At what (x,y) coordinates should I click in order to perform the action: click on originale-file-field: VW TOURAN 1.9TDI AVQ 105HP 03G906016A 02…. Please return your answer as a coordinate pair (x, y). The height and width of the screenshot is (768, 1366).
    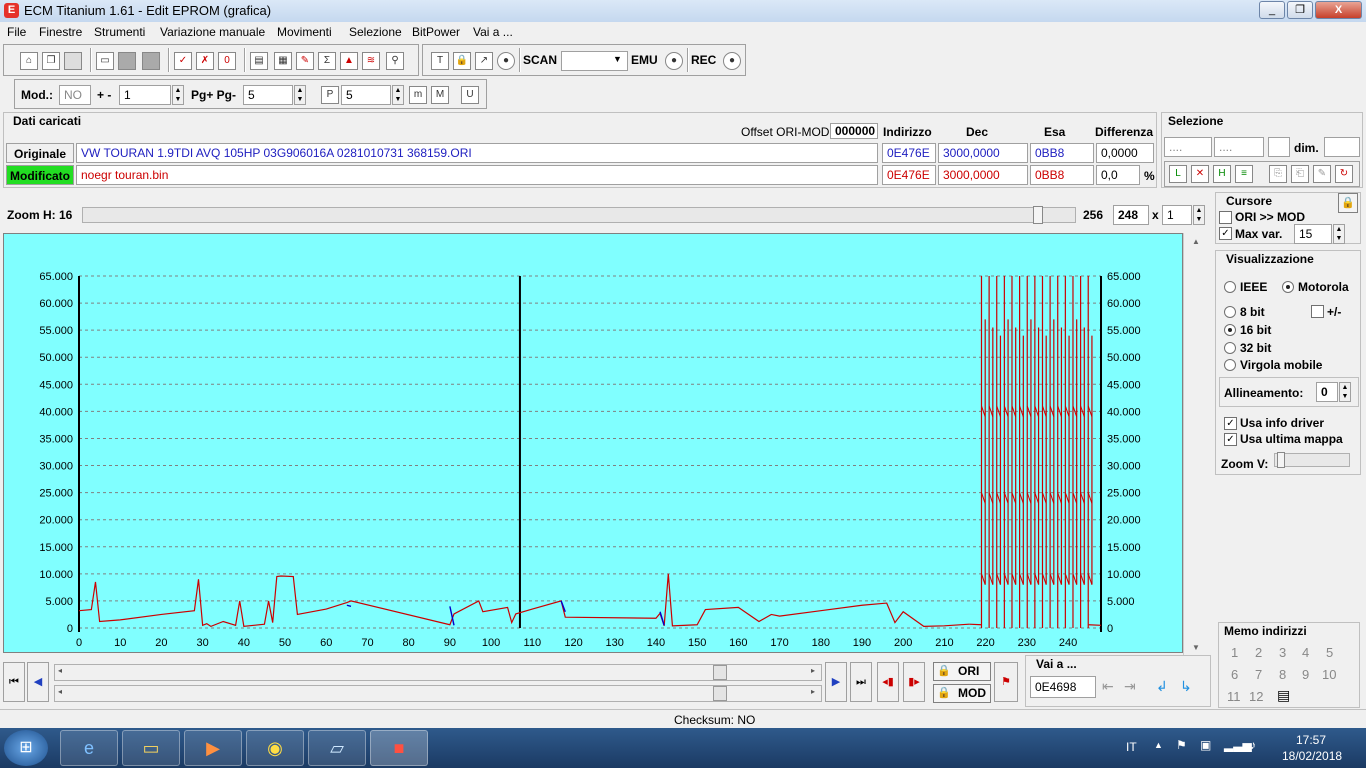
    Looking at the image, I should click on (477, 153).